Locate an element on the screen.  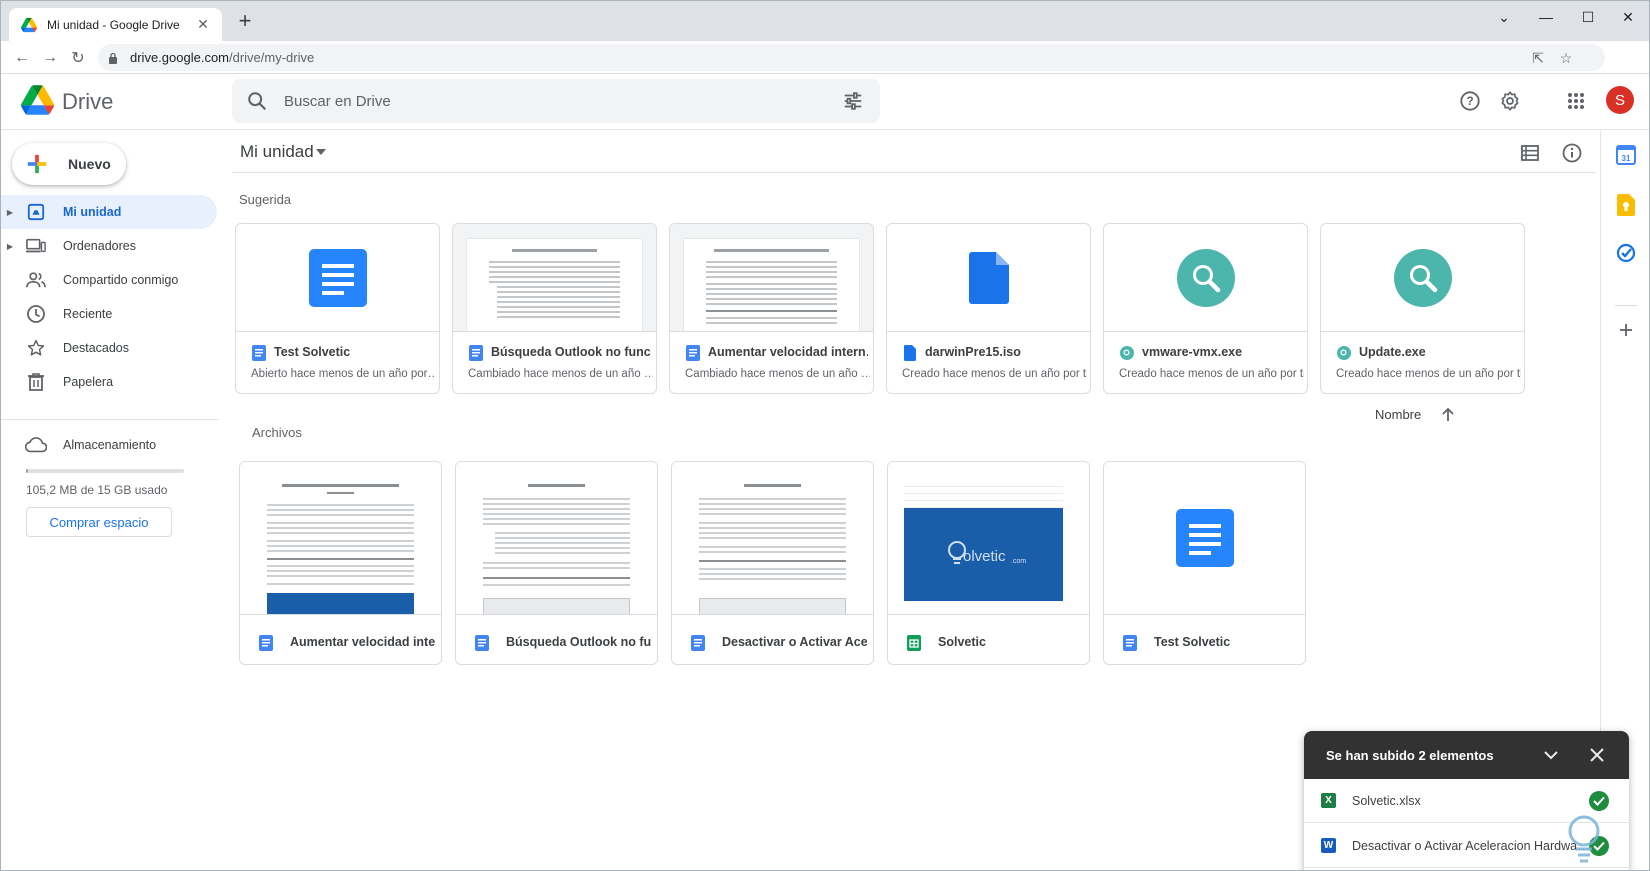
word-icon: W is located at coordinates (1328, 845).